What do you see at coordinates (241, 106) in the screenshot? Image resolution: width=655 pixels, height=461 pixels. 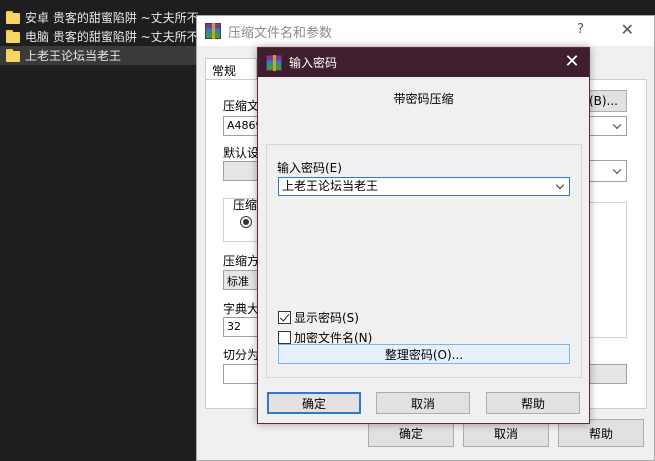 I see `archive-name-label: 压缩文` at bounding box center [241, 106].